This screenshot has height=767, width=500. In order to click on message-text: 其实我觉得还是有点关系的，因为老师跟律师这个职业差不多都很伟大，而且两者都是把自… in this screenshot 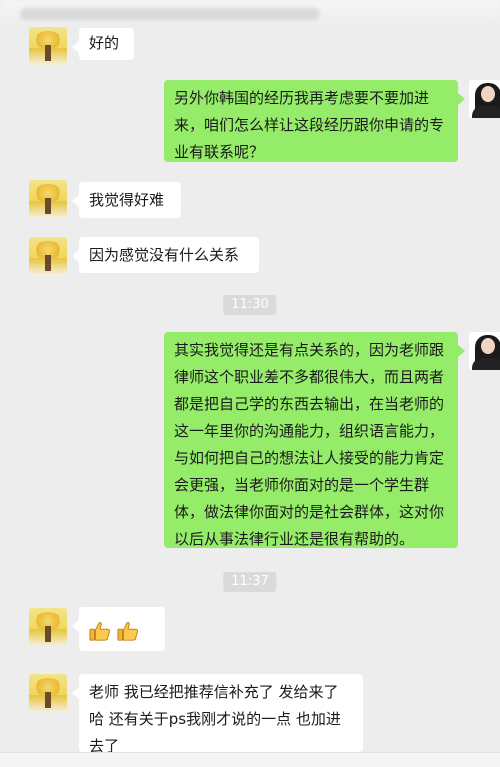, I will do `click(309, 444)`.